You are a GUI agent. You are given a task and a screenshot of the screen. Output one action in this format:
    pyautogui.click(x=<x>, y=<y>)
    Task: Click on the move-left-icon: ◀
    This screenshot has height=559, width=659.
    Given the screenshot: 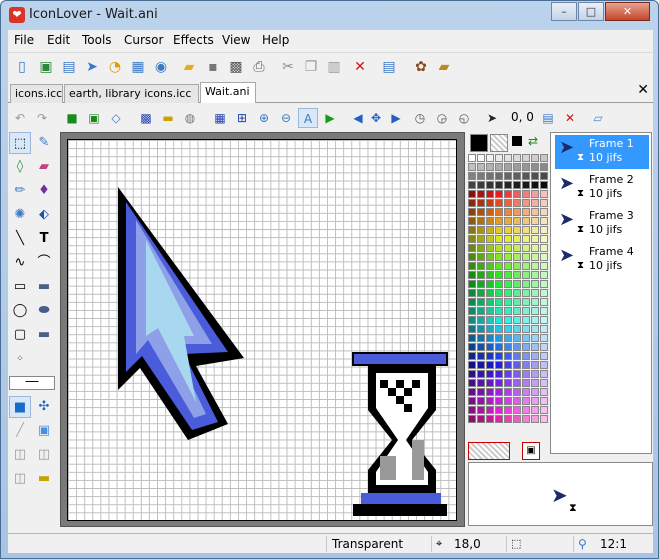 What is the action you would take?
    pyautogui.click(x=358, y=118)
    